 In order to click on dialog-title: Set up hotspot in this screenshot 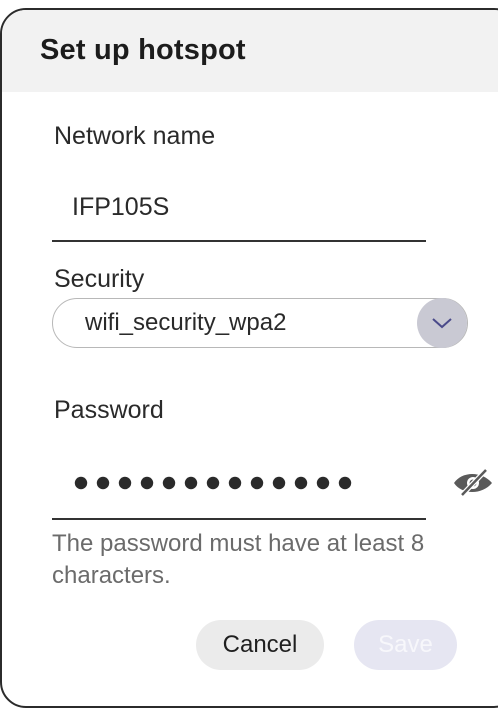, I will do `click(143, 50)`.